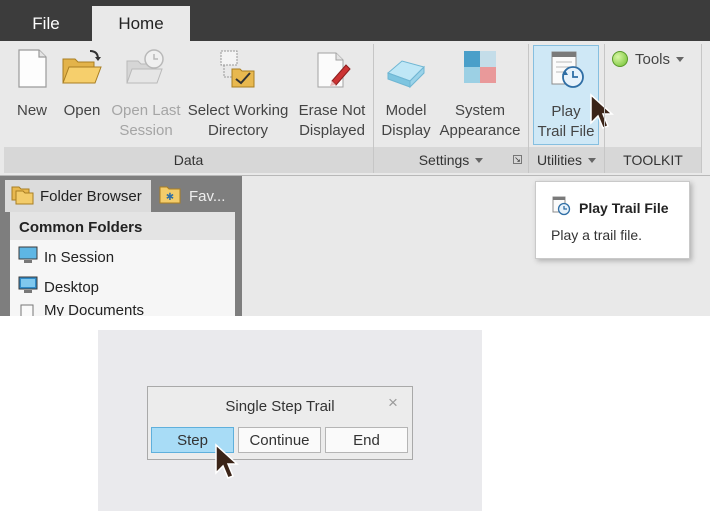 Image resolution: width=710 pixels, height=511 pixels. I want to click on end-label: End, so click(366, 440).